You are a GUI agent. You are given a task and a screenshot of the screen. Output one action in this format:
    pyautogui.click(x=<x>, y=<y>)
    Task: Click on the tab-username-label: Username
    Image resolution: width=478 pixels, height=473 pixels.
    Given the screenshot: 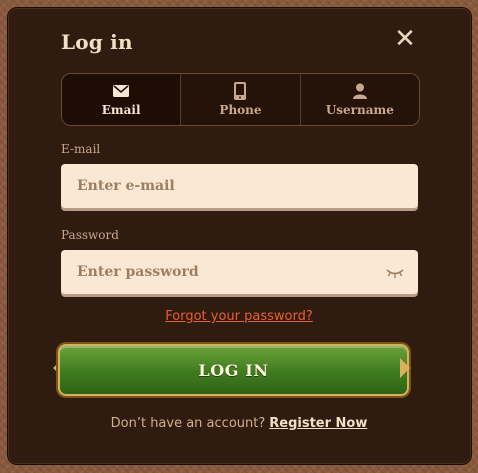 What is the action you would take?
    pyautogui.click(x=359, y=110)
    